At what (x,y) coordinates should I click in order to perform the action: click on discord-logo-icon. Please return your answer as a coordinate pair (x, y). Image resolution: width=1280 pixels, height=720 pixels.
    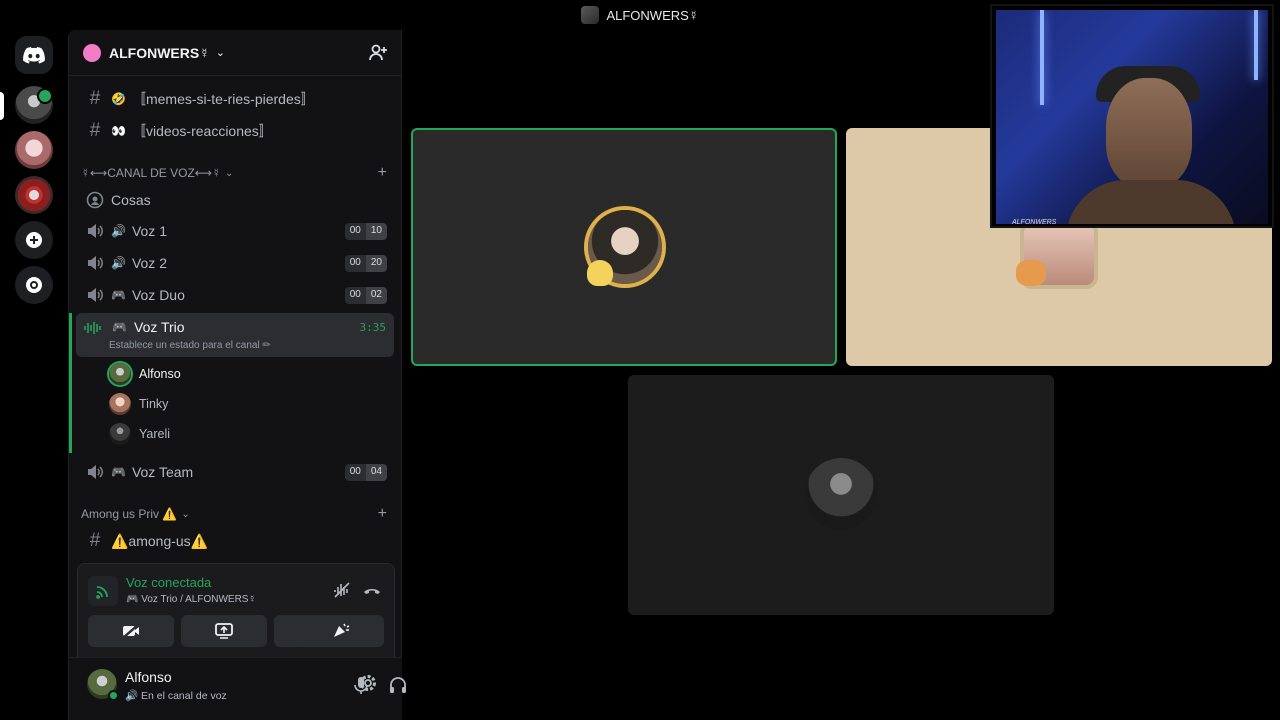
    Looking at the image, I should click on (34, 54).